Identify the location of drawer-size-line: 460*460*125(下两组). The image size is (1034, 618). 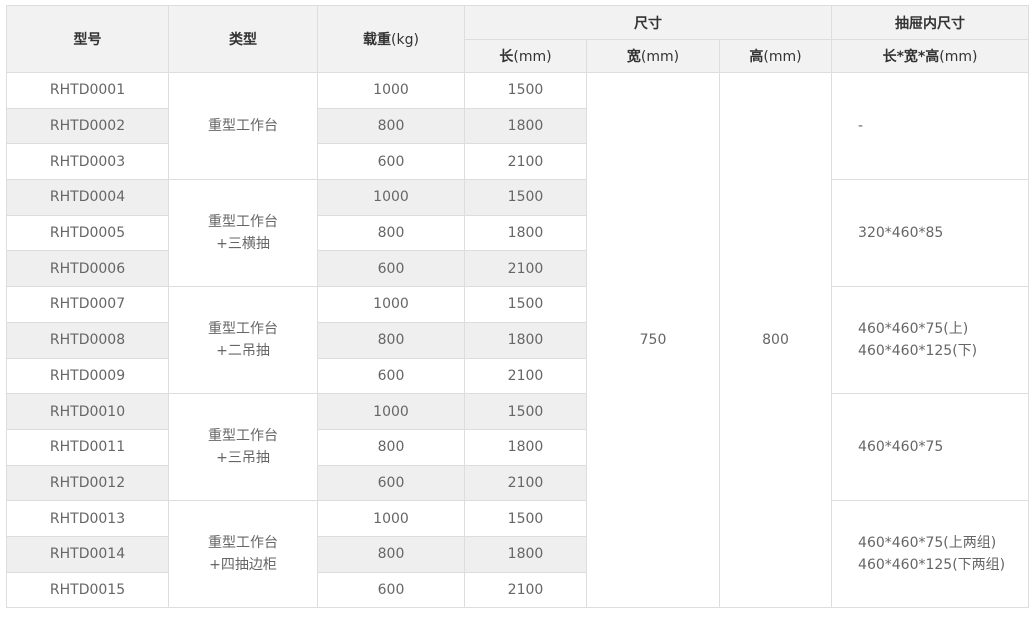
(932, 565).